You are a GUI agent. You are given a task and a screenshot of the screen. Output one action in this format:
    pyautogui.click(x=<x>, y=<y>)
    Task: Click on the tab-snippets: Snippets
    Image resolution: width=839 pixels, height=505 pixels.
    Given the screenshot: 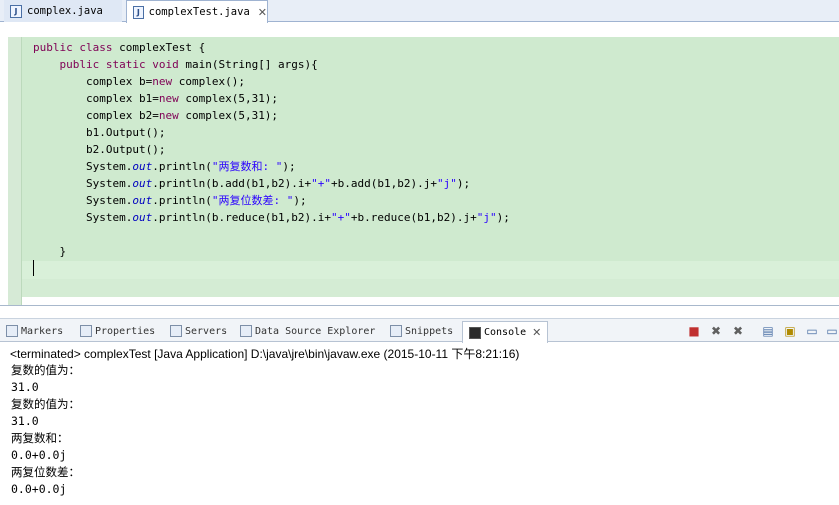 What is the action you would take?
    pyautogui.click(x=421, y=331)
    